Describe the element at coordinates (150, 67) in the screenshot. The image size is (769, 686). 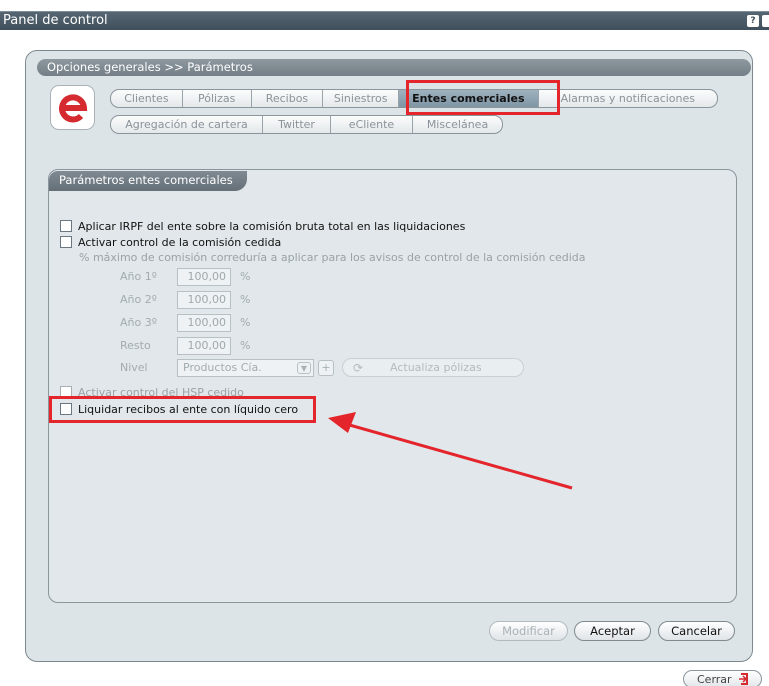
I see `breadcrumb-text: Opciones generales >> Parámetros` at that location.